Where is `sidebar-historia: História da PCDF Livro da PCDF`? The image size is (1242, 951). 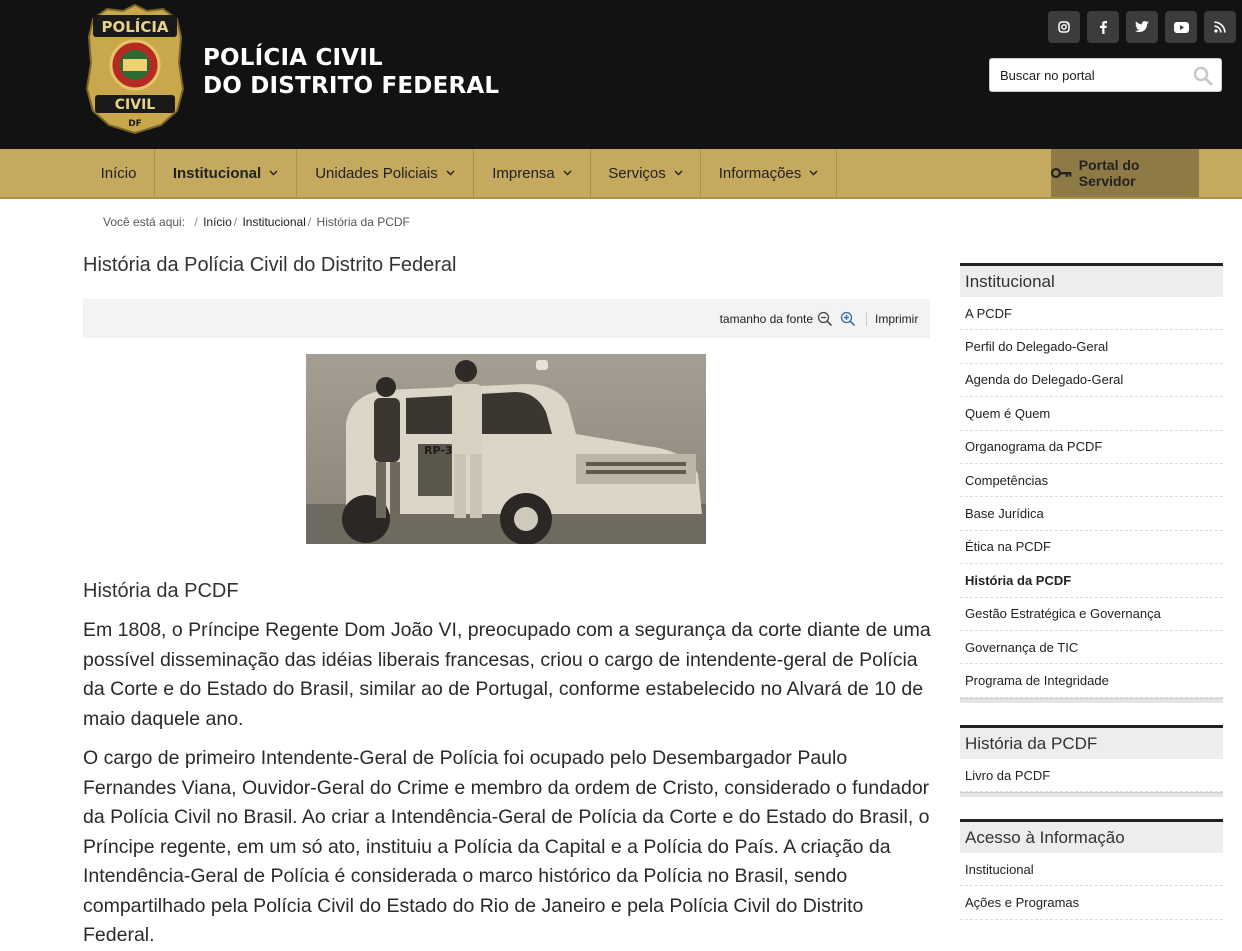
sidebar-historia: História da PCDF Livro da PCDF is located at coordinates (1091, 761).